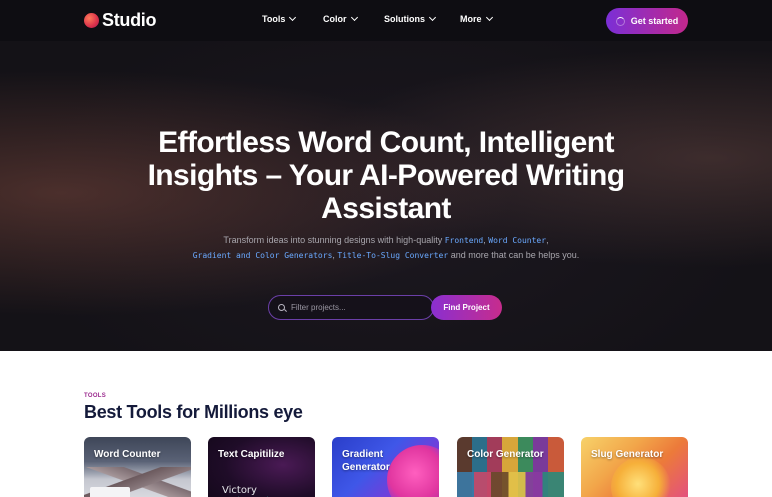 This screenshot has height=497, width=772. What do you see at coordinates (404, 19) in the screenshot?
I see `nav-item-label: Solutions` at bounding box center [404, 19].